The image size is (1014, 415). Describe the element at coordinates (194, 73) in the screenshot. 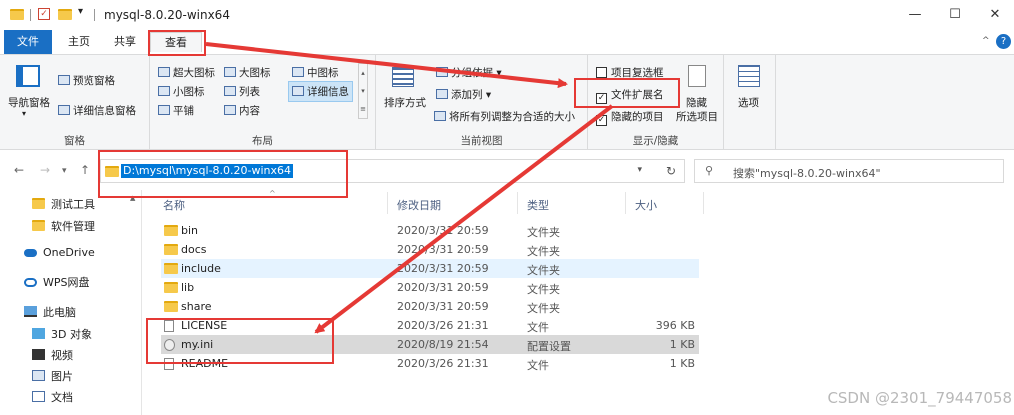

I see `layout-label: 超大图标` at that location.